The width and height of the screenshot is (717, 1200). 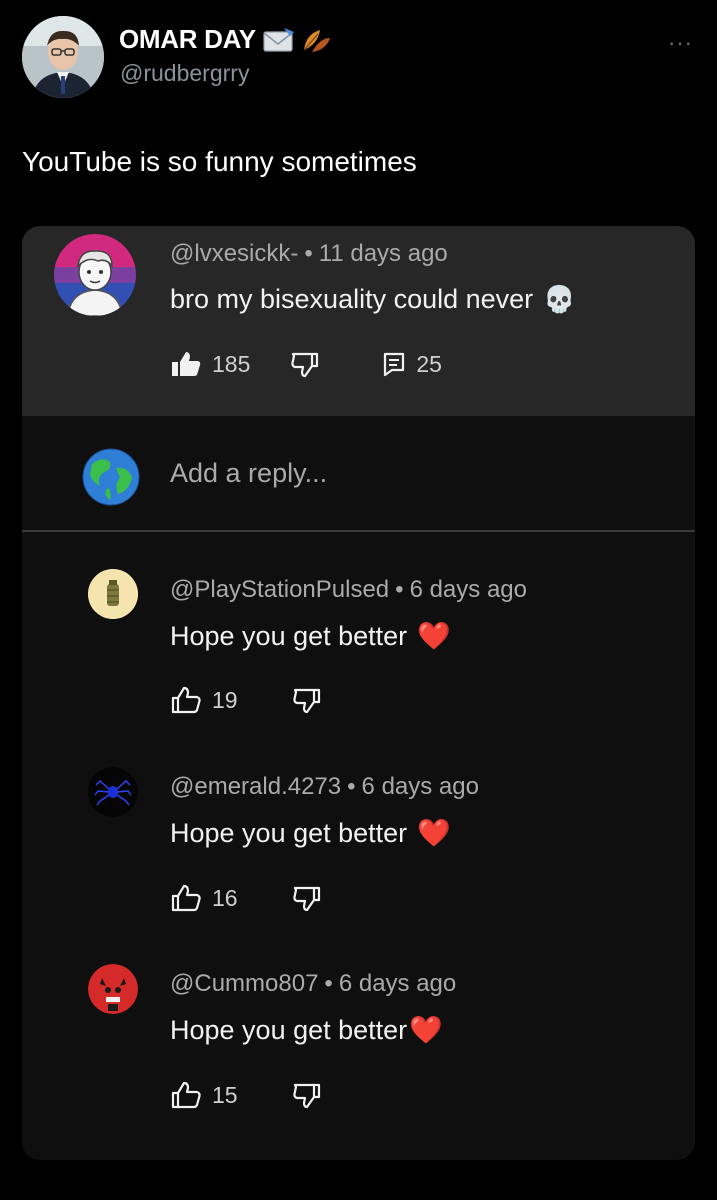 I want to click on reply-count: 25, so click(x=429, y=363).